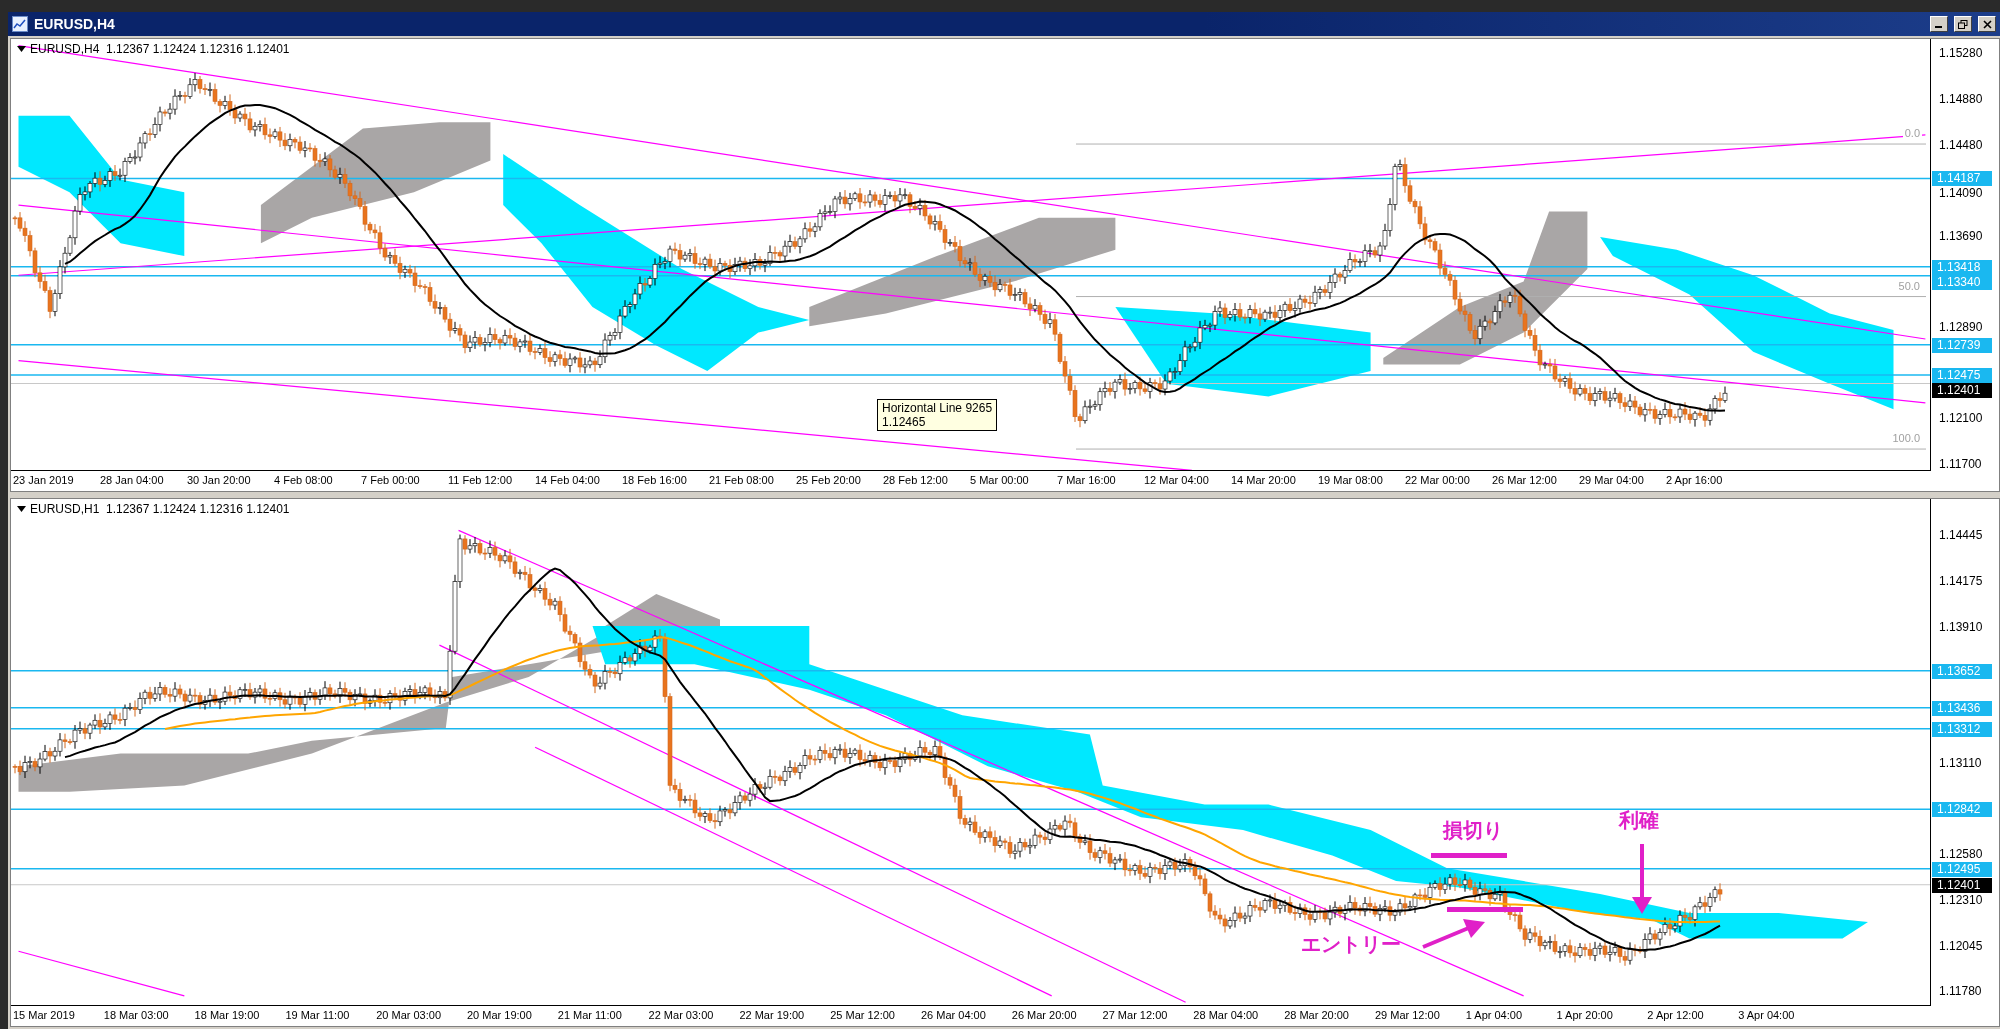 The image size is (2000, 1029). What do you see at coordinates (1962, 345) in the screenshot?
I see `price-tag: 1.12739` at bounding box center [1962, 345].